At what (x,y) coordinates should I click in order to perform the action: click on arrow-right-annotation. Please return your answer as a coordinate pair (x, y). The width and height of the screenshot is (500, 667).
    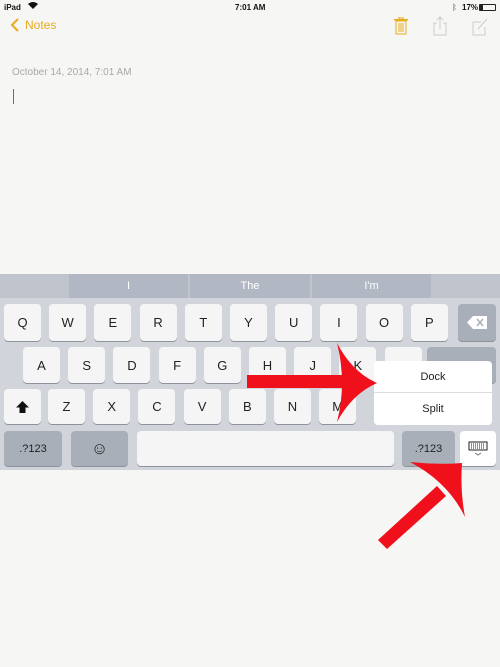
    Looking at the image, I should click on (312, 382).